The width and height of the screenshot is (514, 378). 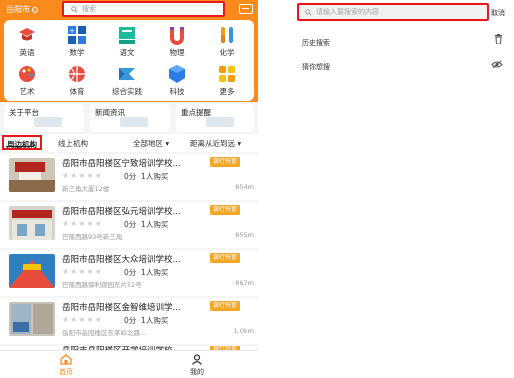 What do you see at coordinates (66, 372) in the screenshot?
I see `nav-home-label: 首页` at bounding box center [66, 372].